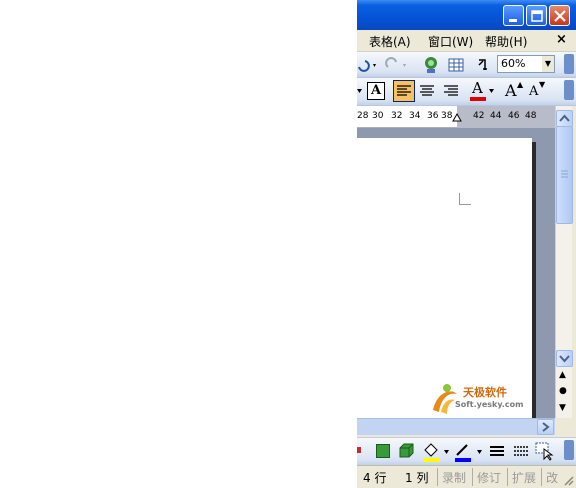 The height and width of the screenshot is (488, 576). I want to click on paragraph-icon, so click(484, 65).